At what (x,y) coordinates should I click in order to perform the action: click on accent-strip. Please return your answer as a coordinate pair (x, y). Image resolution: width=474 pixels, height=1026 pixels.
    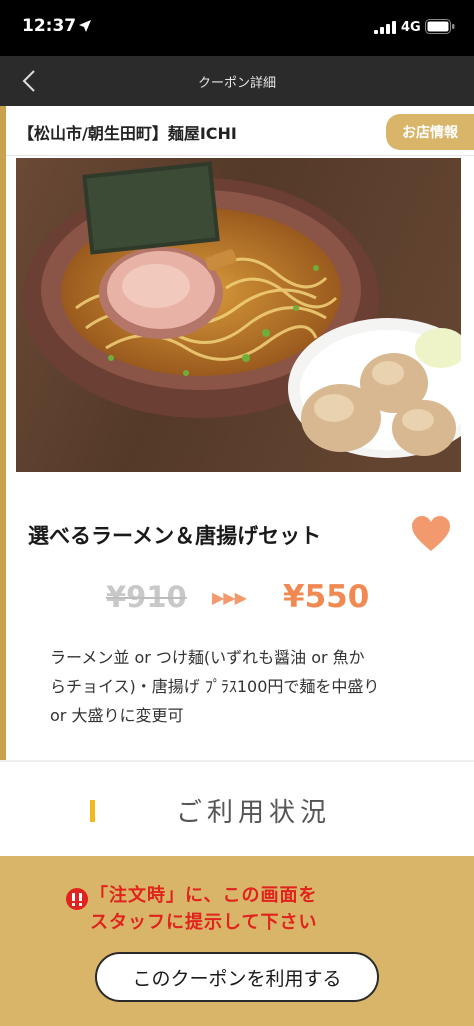
    Looking at the image, I should click on (3, 433).